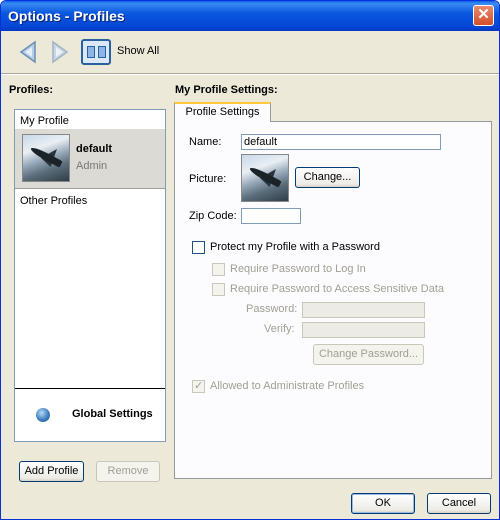 The image size is (500, 520). I want to click on profile-name: default, so click(94, 149).